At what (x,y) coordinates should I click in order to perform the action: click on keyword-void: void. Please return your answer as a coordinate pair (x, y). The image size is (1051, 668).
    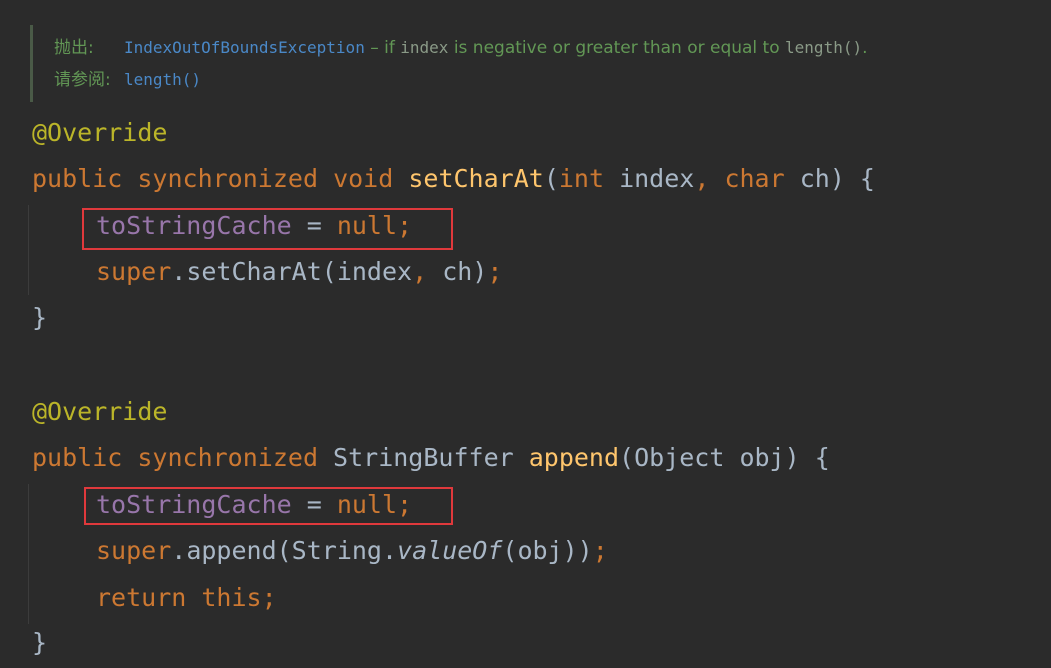
    Looking at the image, I should click on (363, 178).